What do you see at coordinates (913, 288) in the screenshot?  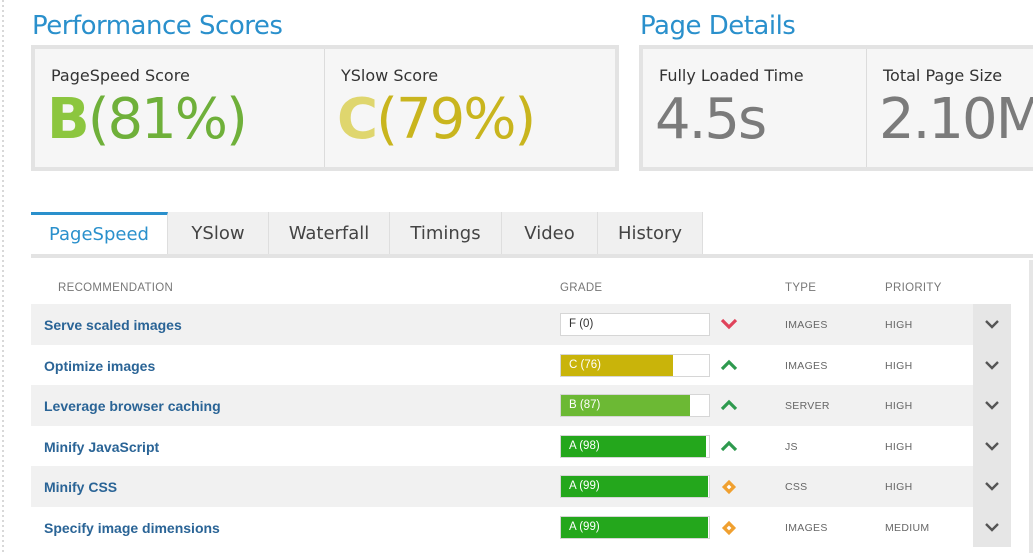 I see `priority-column-header: PRIORITY` at bounding box center [913, 288].